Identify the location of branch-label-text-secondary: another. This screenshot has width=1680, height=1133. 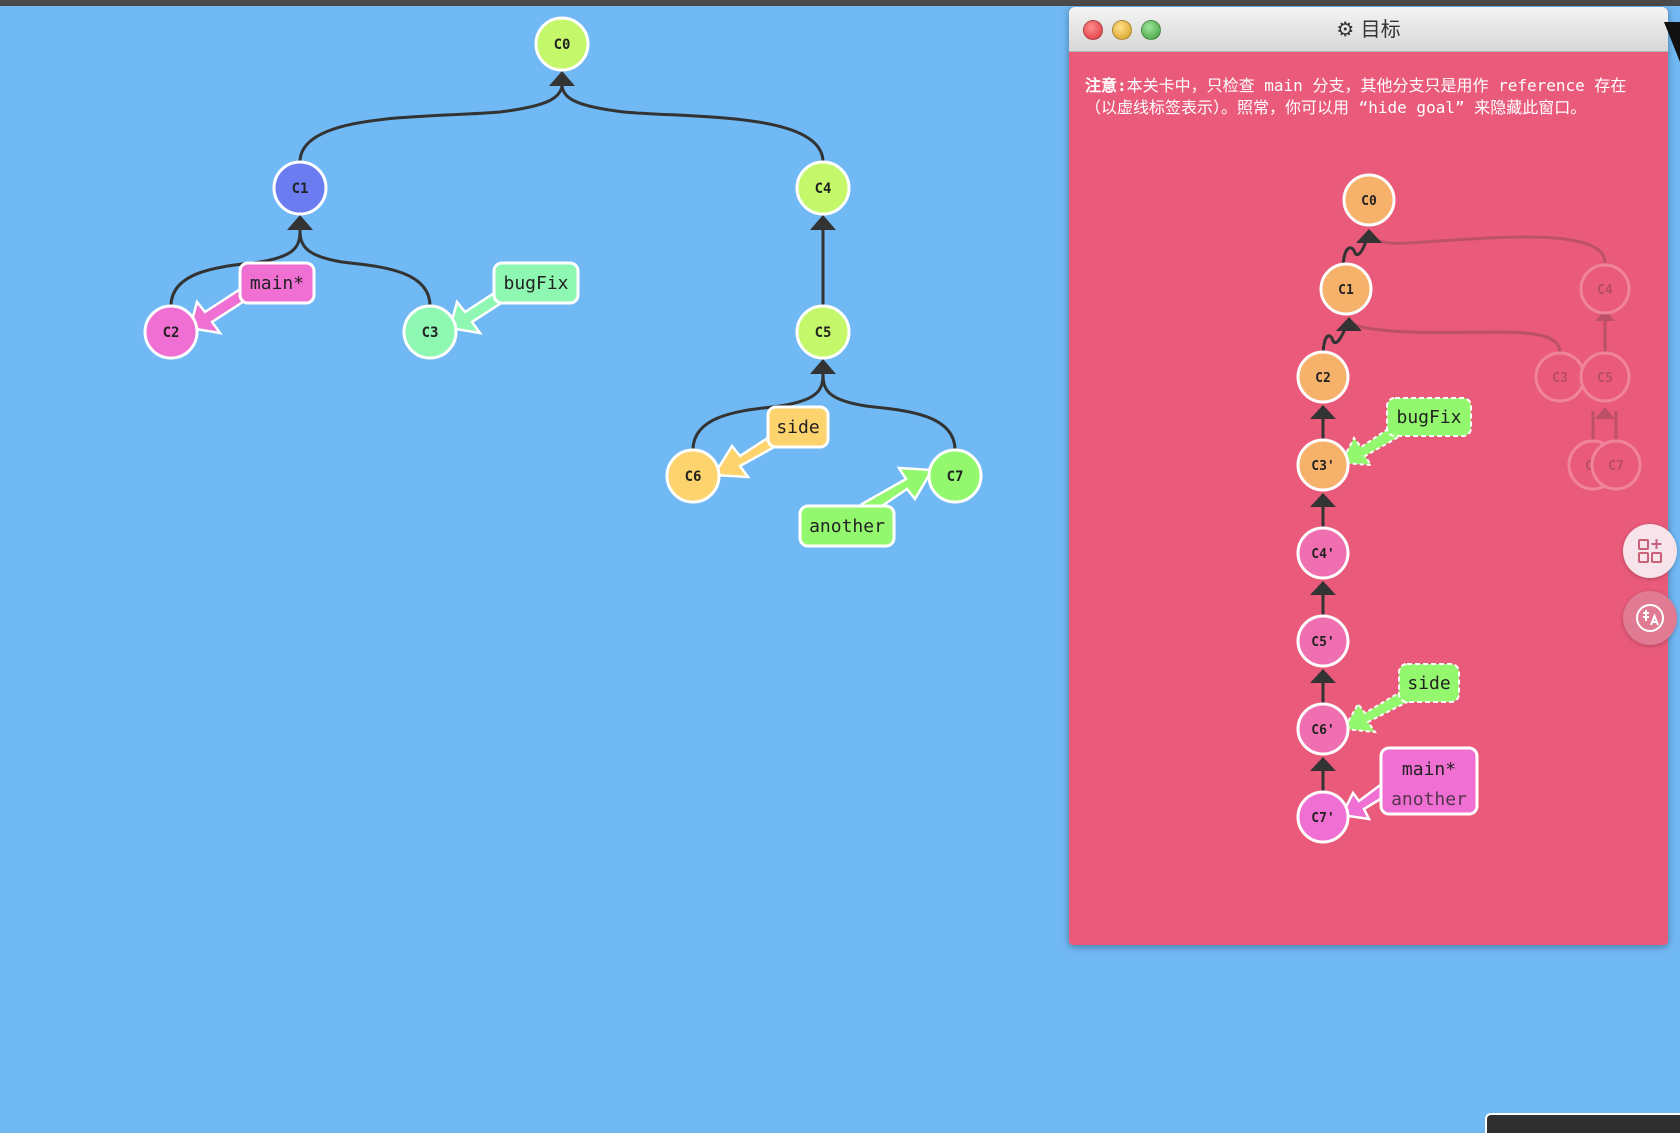
(1429, 799).